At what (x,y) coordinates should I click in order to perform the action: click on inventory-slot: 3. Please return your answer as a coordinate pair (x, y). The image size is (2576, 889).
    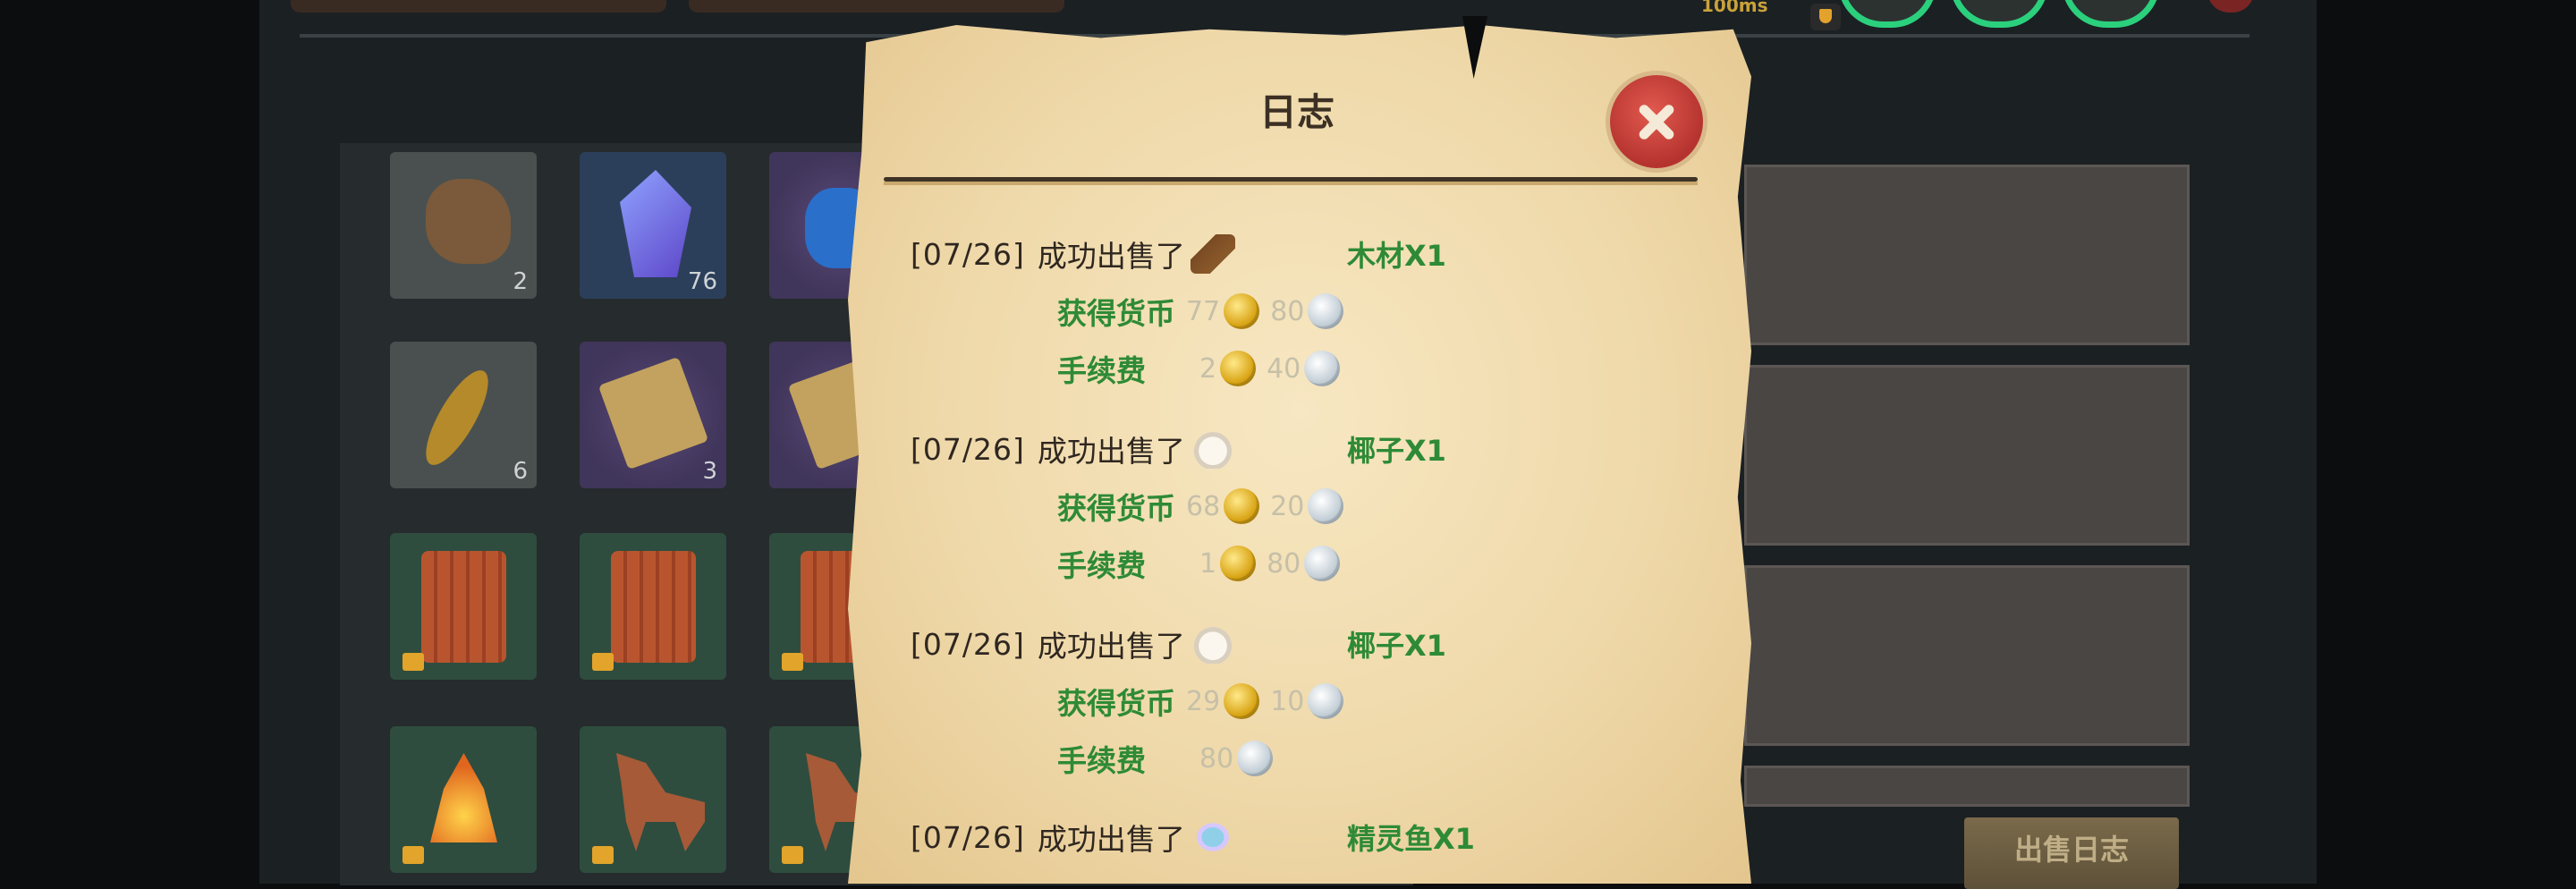
    Looking at the image, I should click on (653, 415).